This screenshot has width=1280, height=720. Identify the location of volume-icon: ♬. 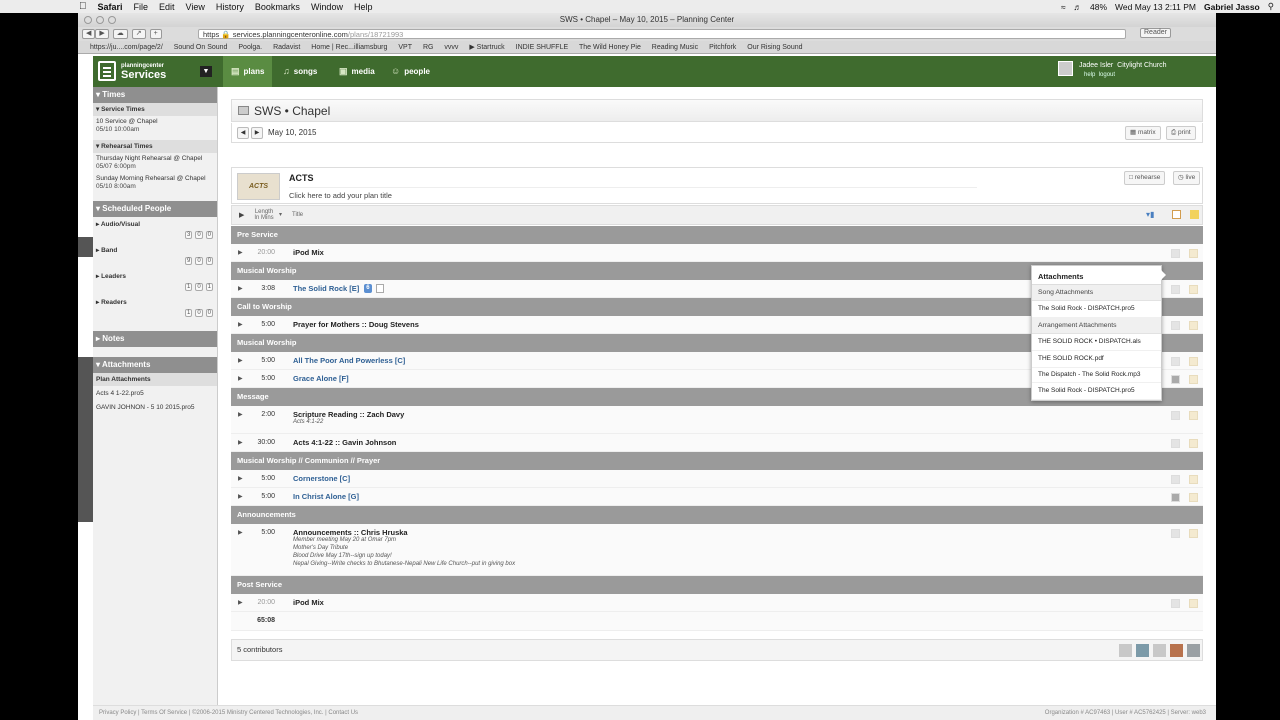
(1078, 7).